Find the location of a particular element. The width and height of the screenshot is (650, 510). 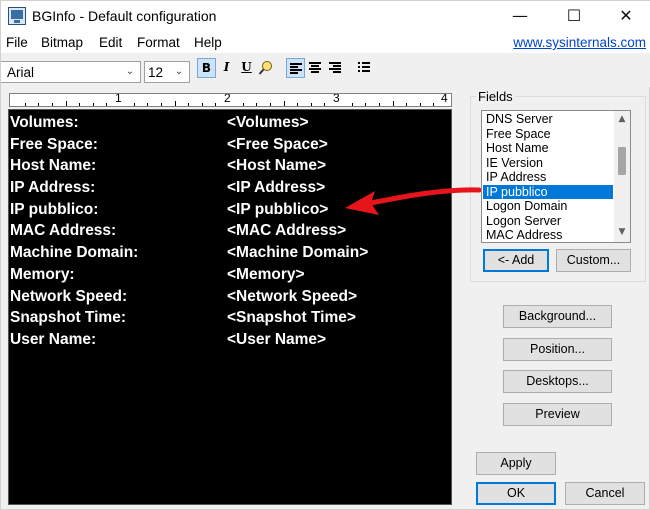

row-field: <Host Name> is located at coordinates (277, 165).